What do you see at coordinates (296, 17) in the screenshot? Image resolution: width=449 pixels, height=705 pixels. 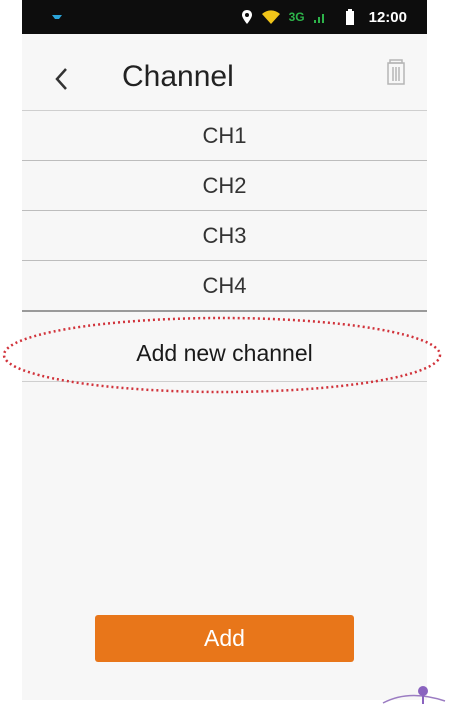 I see `network-type-label: 3G` at bounding box center [296, 17].